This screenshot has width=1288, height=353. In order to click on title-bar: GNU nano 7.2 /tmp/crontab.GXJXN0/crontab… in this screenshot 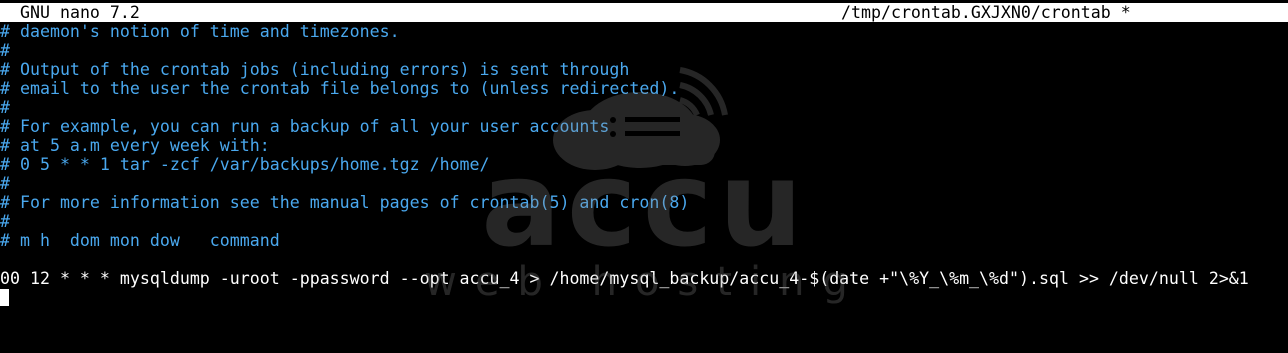, I will do `click(644, 12)`.